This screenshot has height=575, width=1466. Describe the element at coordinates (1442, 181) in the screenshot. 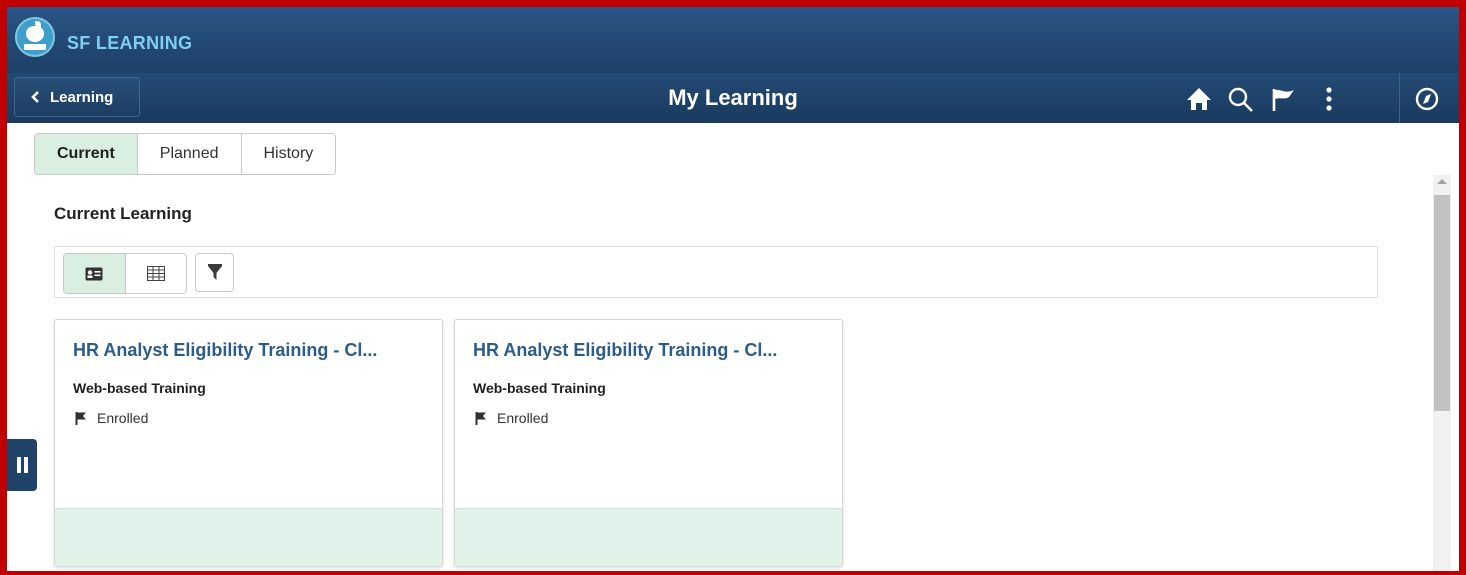

I see `scroll-up-arrow-icon` at that location.